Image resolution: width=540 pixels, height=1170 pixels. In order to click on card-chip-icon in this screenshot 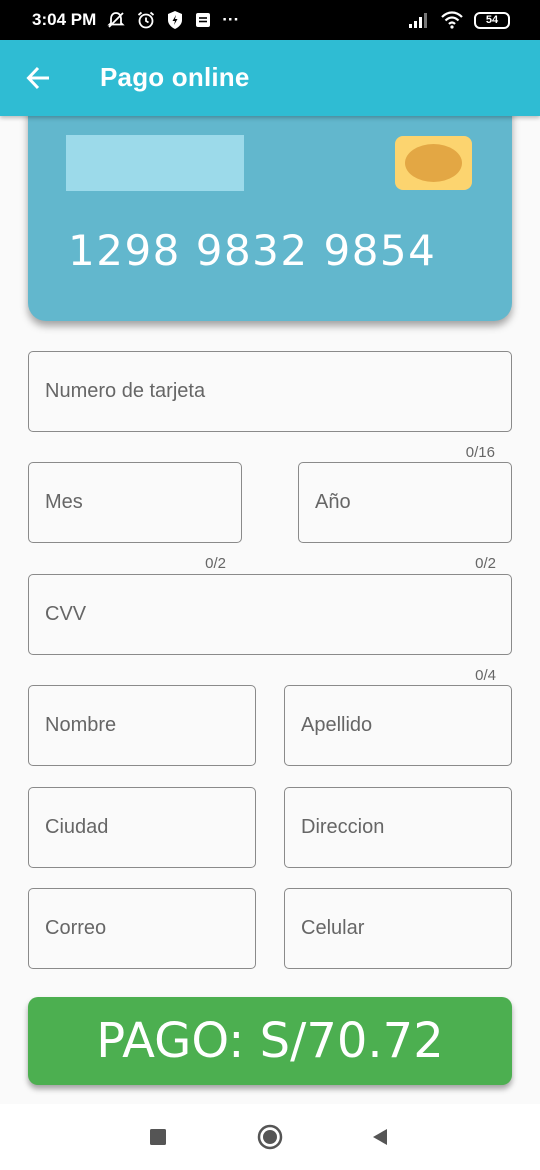, I will do `click(433, 163)`.